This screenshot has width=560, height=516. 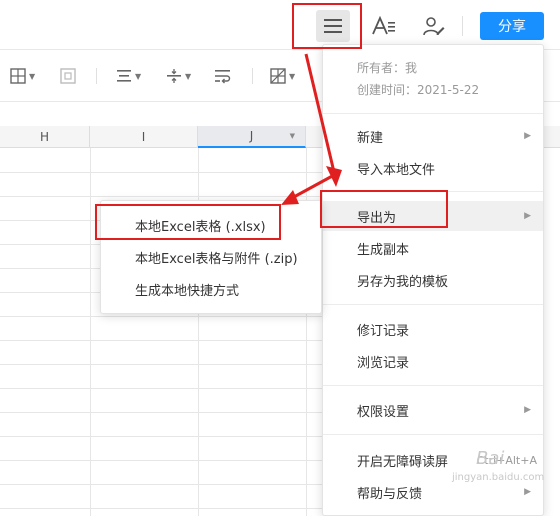 What do you see at coordinates (188, 222) in the screenshot?
I see `annotation-box-xlsx` at bounding box center [188, 222].